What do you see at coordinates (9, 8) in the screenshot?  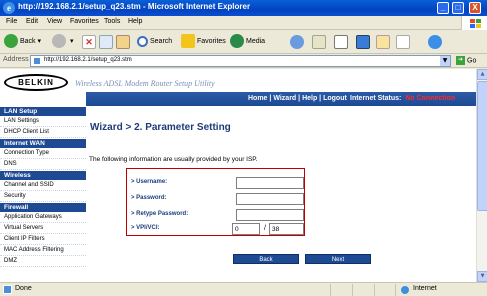 I see `internet-explorer-icon: e` at bounding box center [9, 8].